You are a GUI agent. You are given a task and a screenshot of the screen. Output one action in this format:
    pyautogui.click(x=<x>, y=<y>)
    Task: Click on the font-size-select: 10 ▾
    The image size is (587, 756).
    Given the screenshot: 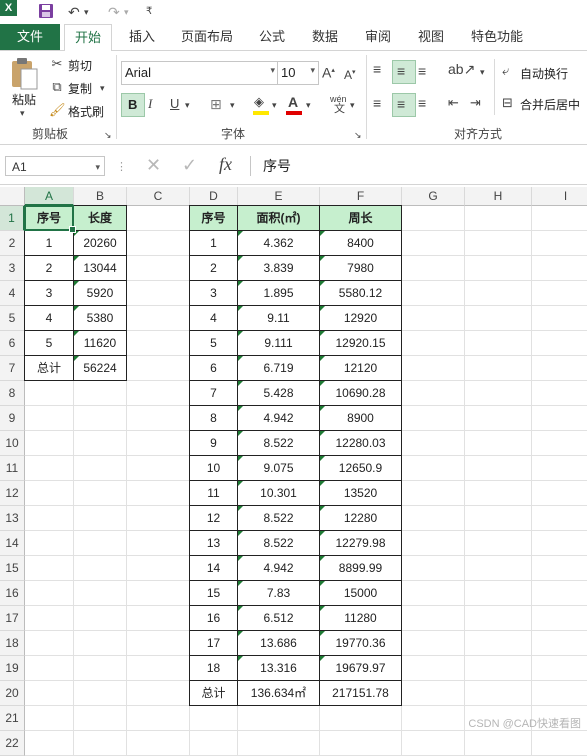 What is the action you would take?
    pyautogui.click(x=298, y=73)
    